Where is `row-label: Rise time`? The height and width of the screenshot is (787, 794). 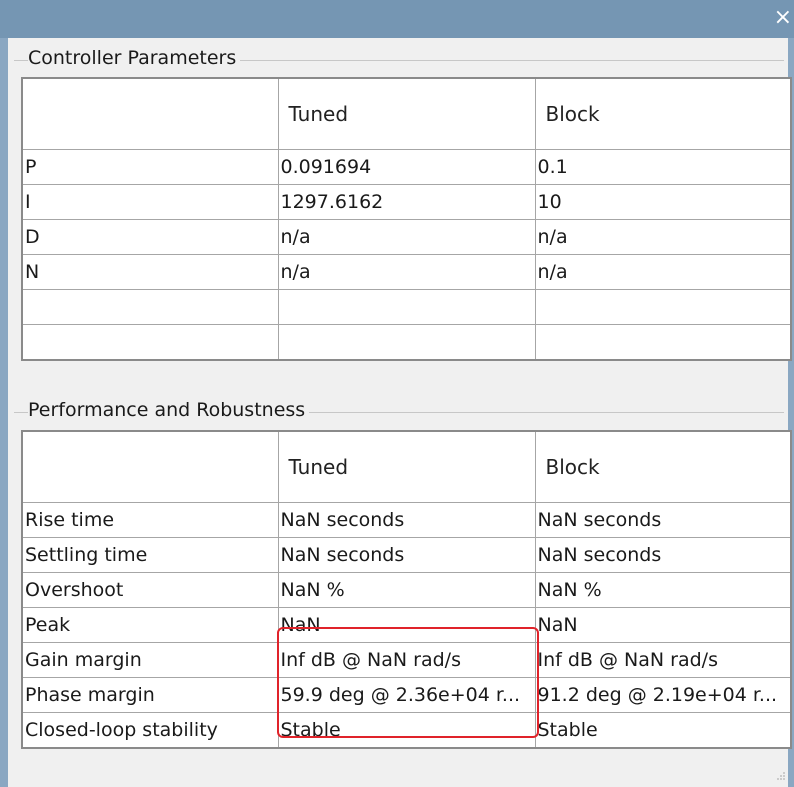 row-label: Rise time is located at coordinates (150, 520).